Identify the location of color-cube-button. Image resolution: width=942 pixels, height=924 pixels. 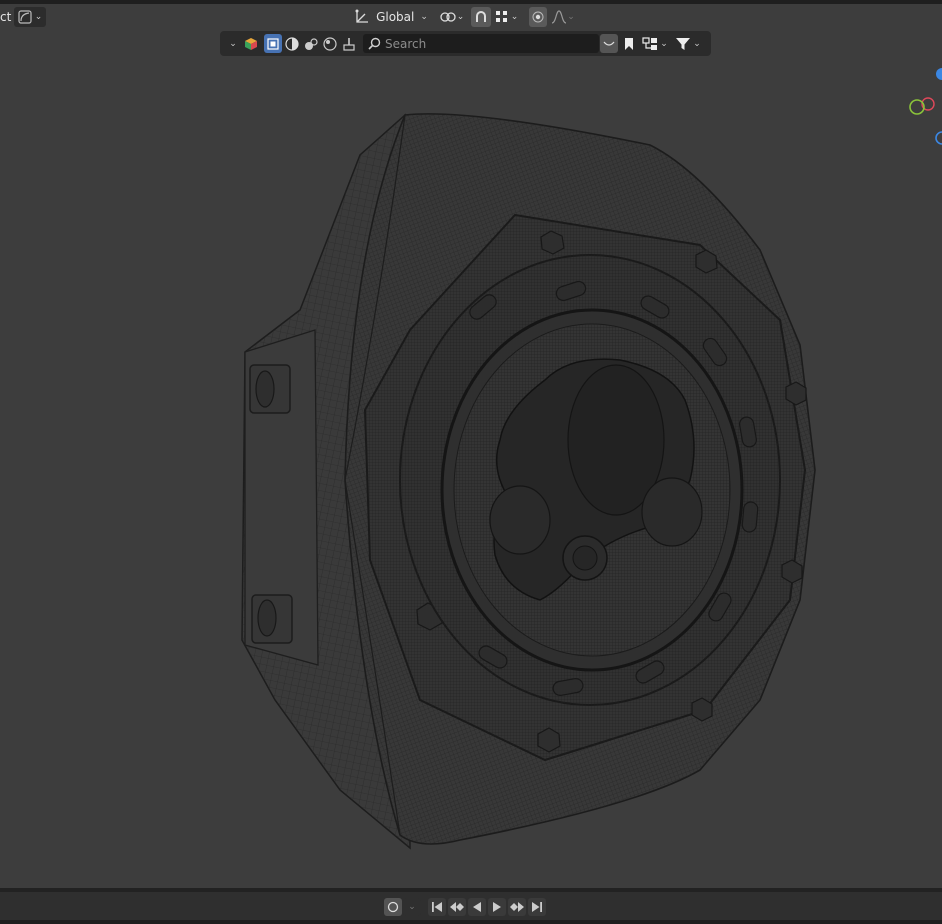
(251, 43).